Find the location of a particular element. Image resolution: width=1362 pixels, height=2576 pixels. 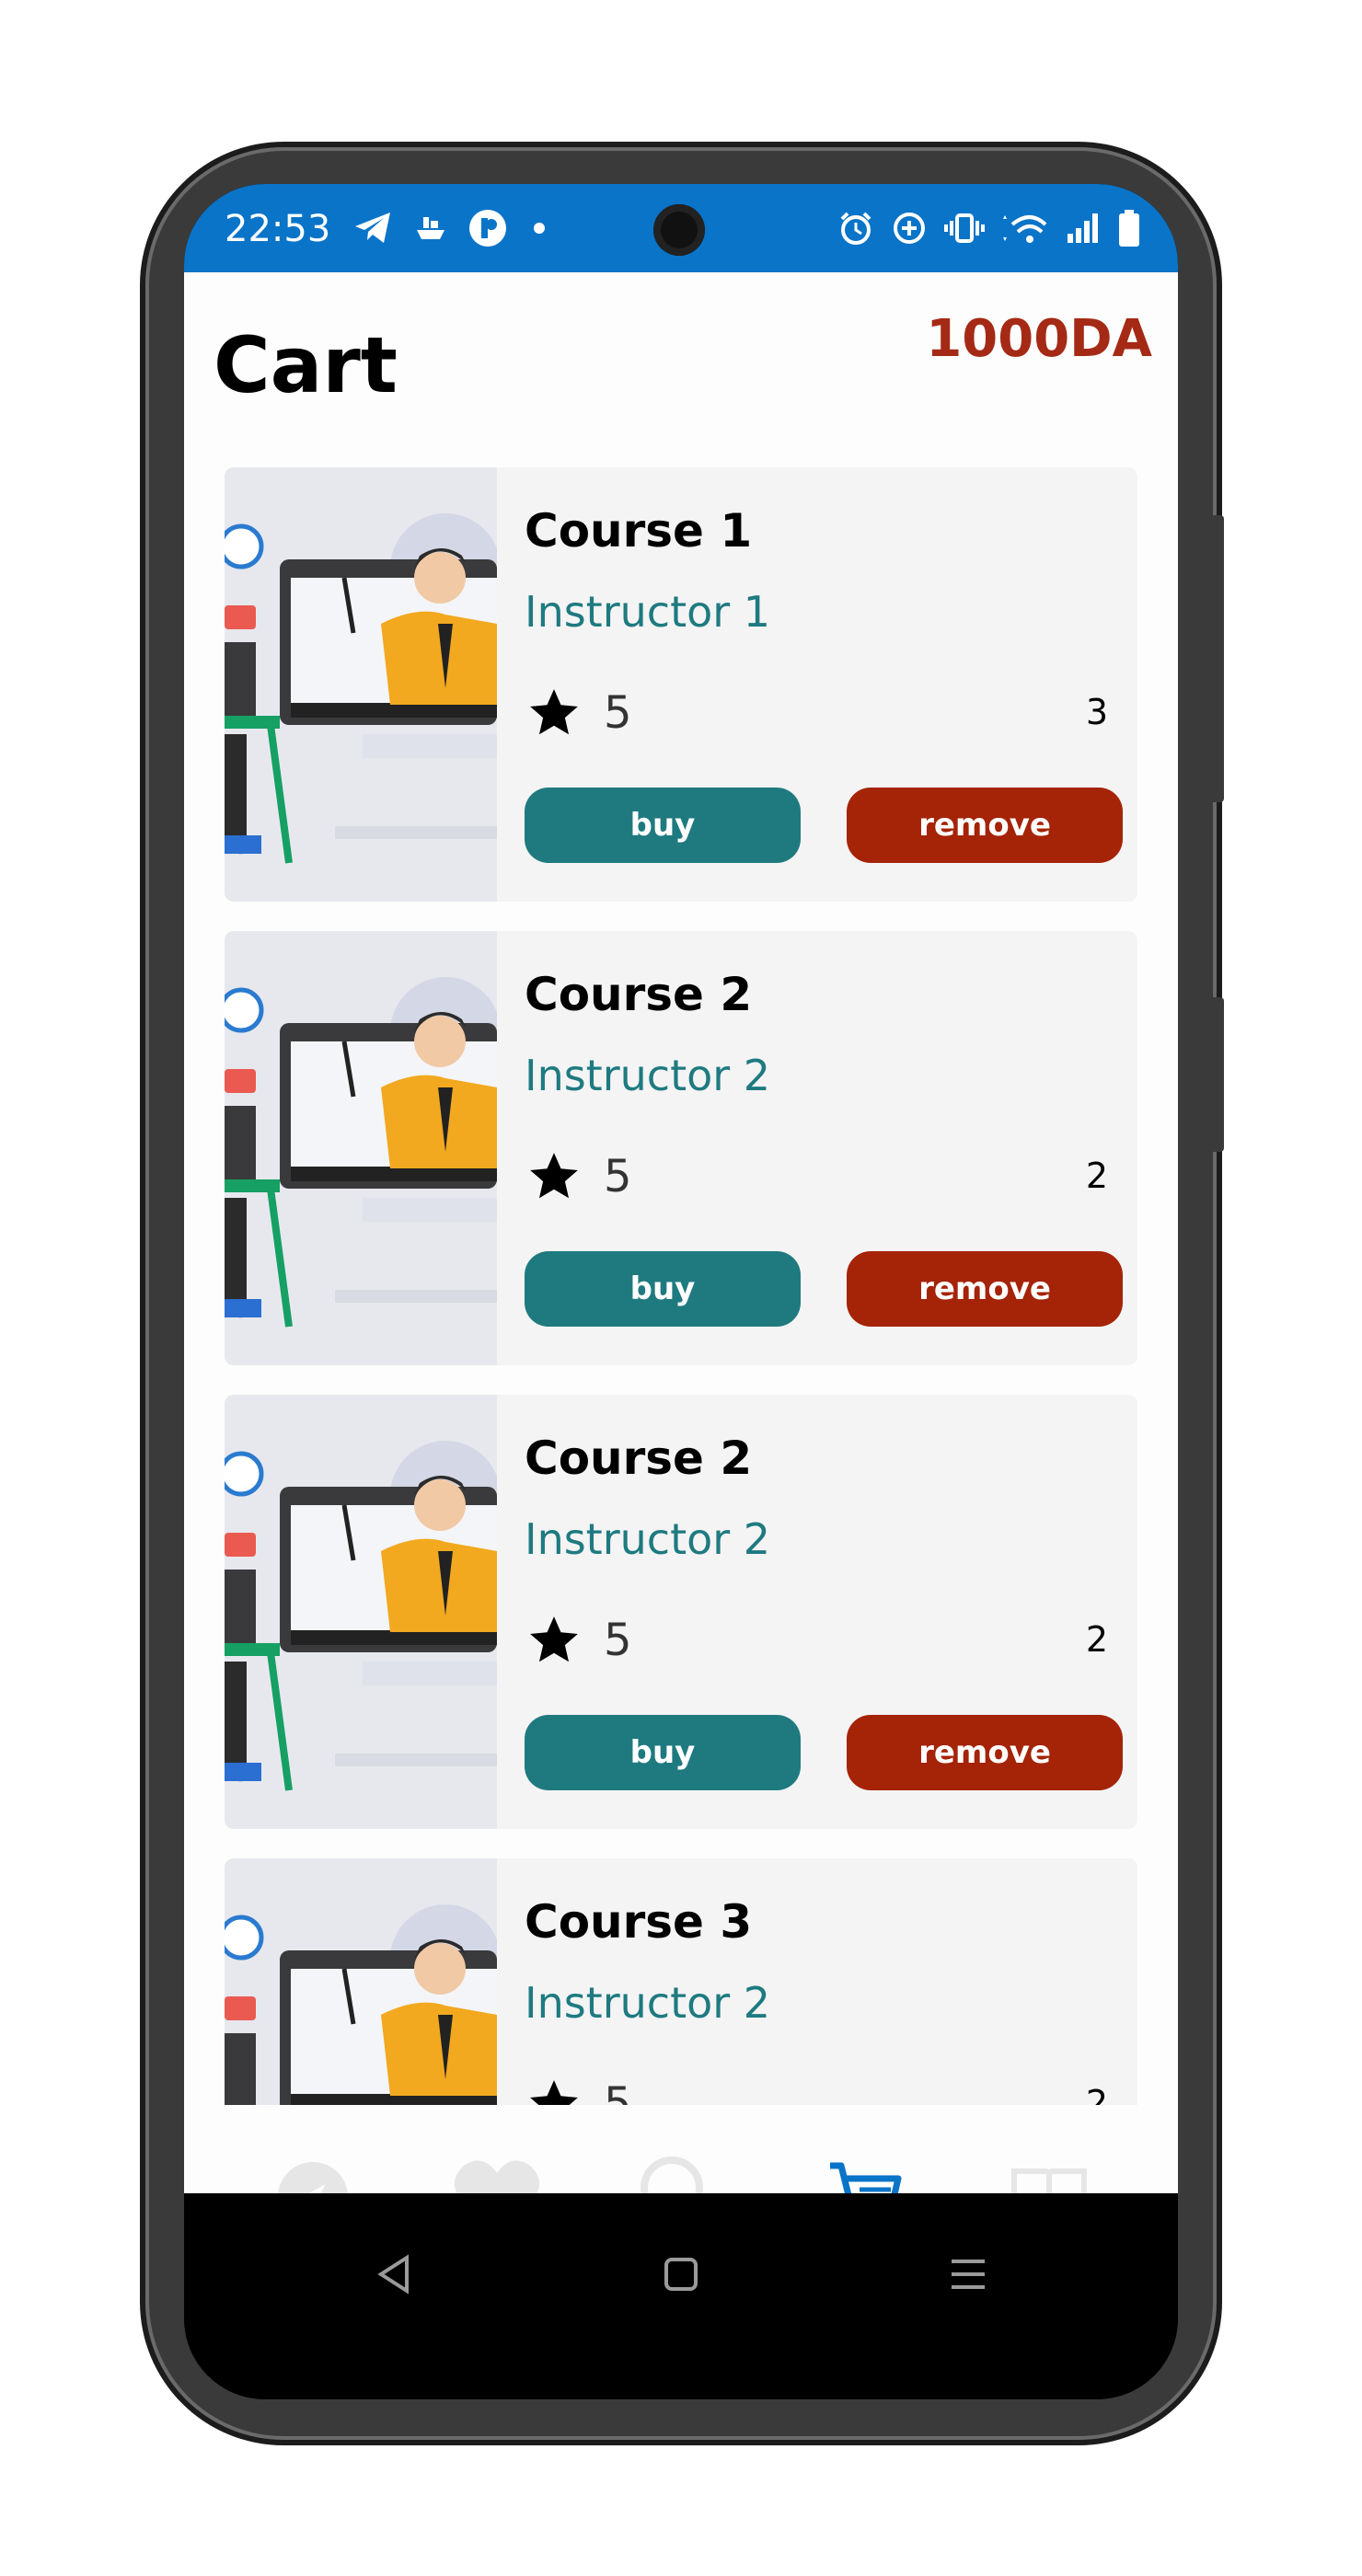

course-title: Course 1 is located at coordinates (639, 531).